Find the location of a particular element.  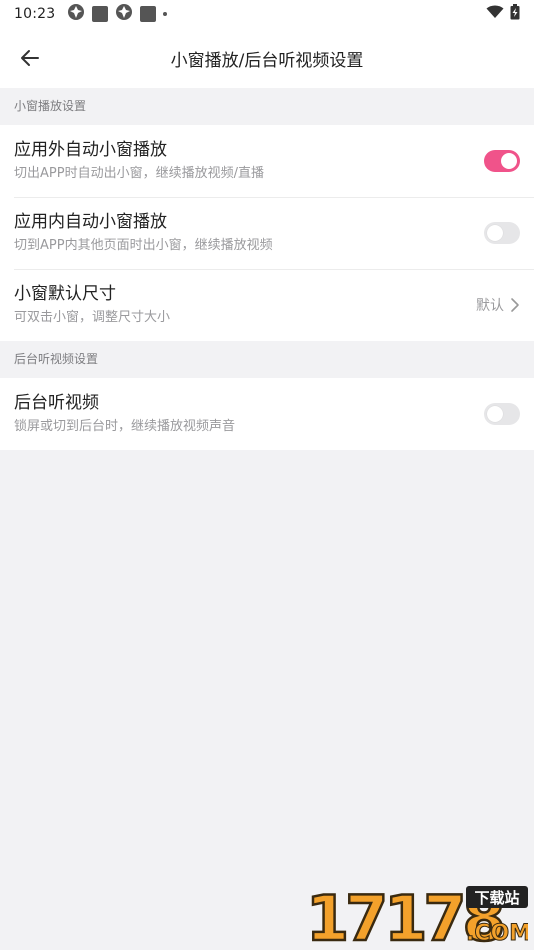

status-time: 10:23 is located at coordinates (35, 14).